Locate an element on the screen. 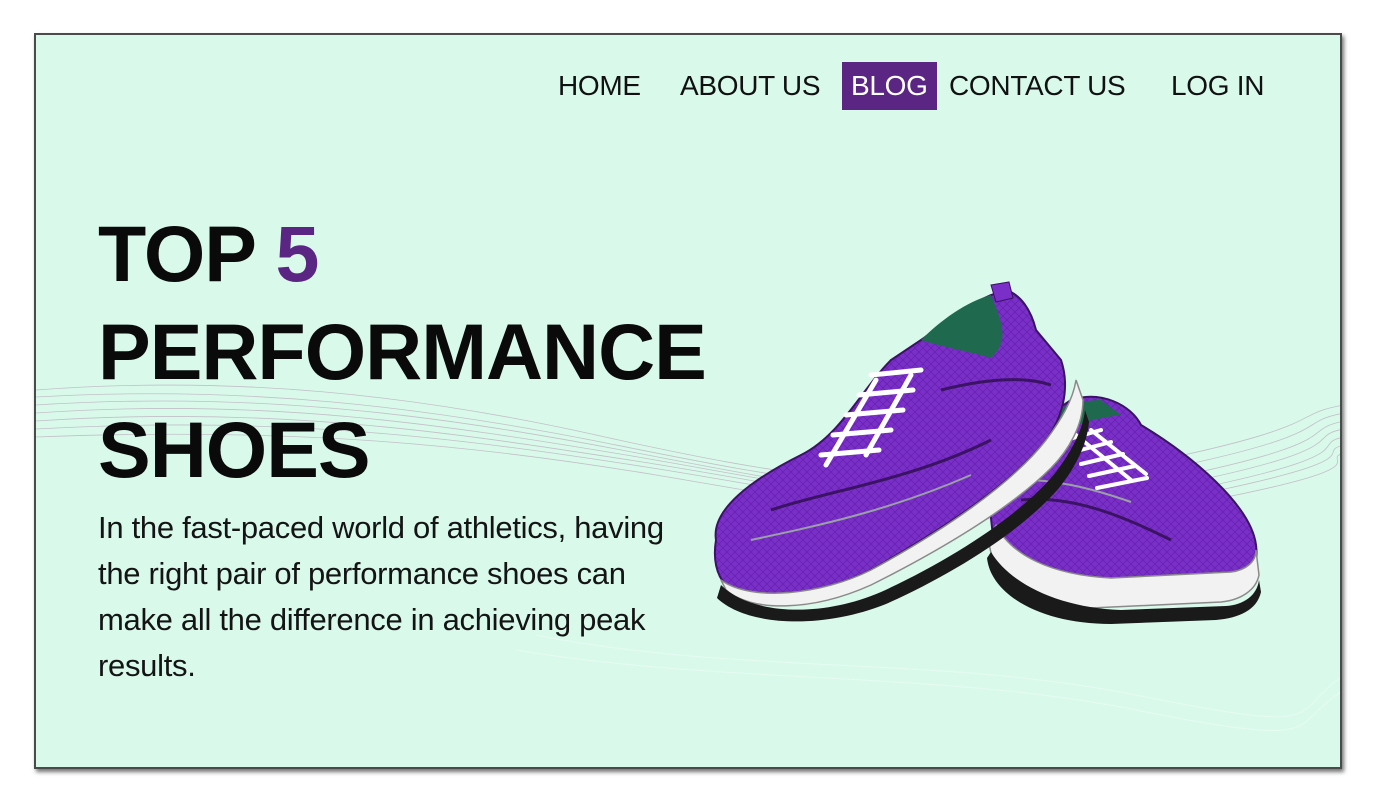 The image size is (1377, 800). headline-accent-number: 5 is located at coordinates (297, 253).